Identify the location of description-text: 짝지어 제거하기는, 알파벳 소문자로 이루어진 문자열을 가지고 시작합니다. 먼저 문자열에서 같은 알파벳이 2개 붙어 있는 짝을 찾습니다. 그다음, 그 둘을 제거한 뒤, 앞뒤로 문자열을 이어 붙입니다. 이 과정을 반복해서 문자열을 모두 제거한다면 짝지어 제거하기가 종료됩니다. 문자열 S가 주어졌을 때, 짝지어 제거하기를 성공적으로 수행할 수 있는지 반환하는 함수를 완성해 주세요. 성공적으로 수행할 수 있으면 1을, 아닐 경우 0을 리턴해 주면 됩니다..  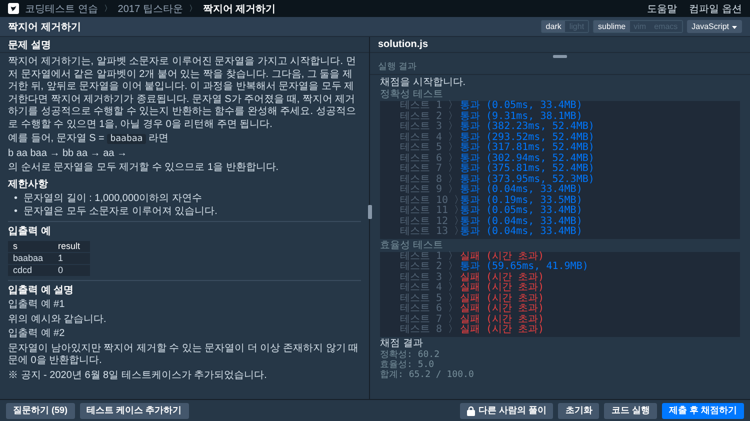
(182, 93).